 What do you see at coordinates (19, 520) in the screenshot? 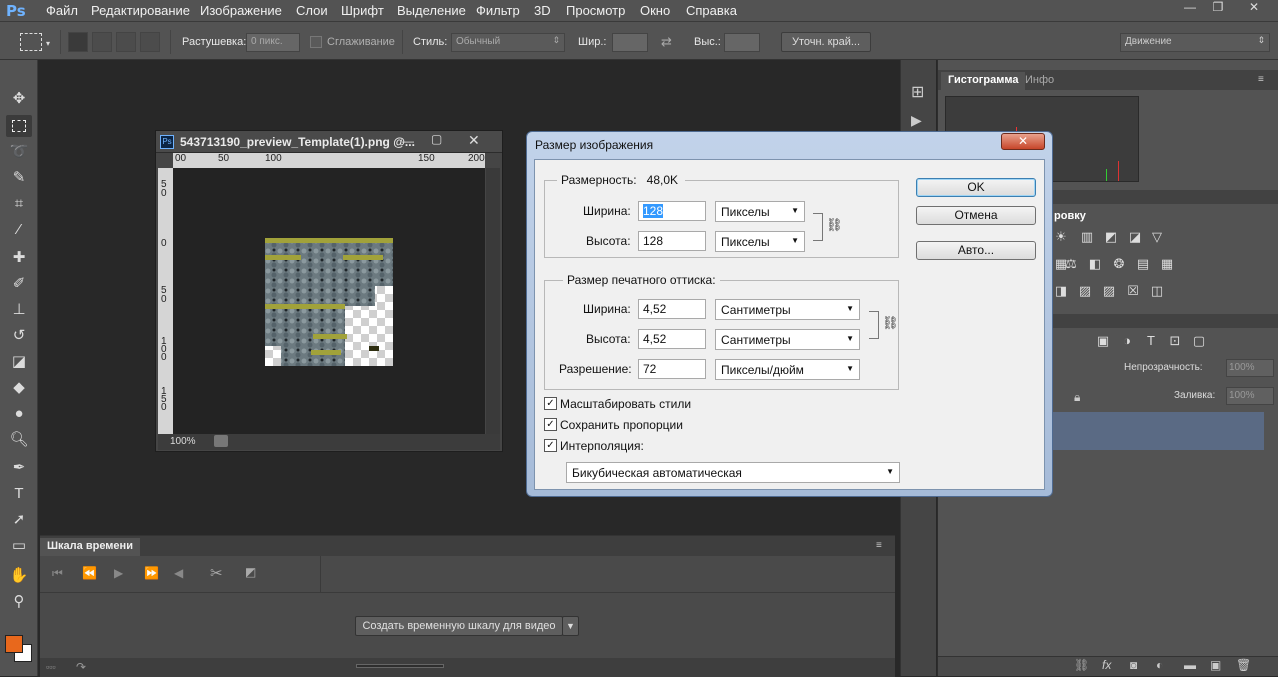
I see `path-select-tool-icon: ➚` at bounding box center [19, 520].